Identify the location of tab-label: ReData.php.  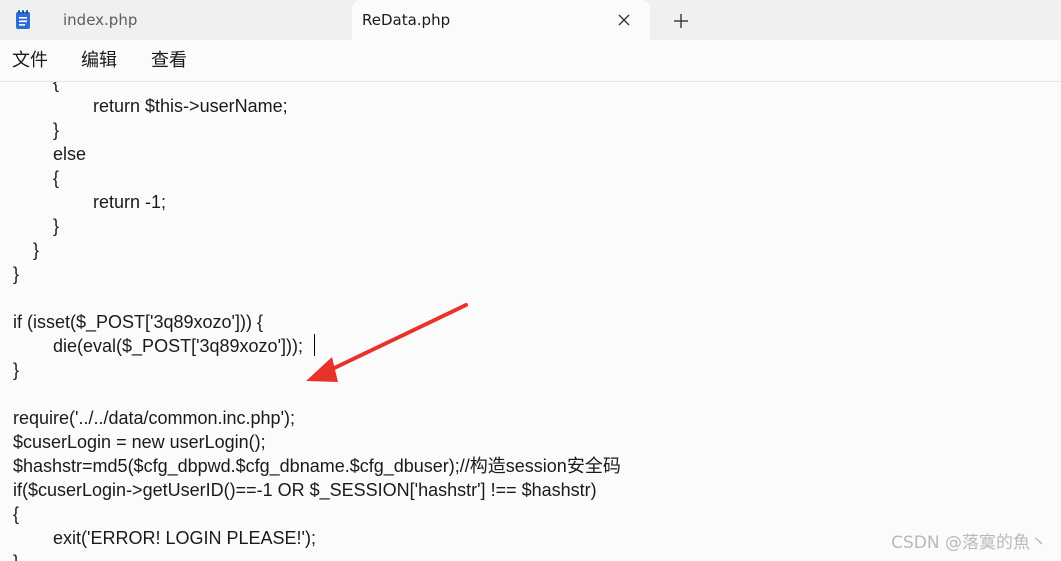
(406, 20).